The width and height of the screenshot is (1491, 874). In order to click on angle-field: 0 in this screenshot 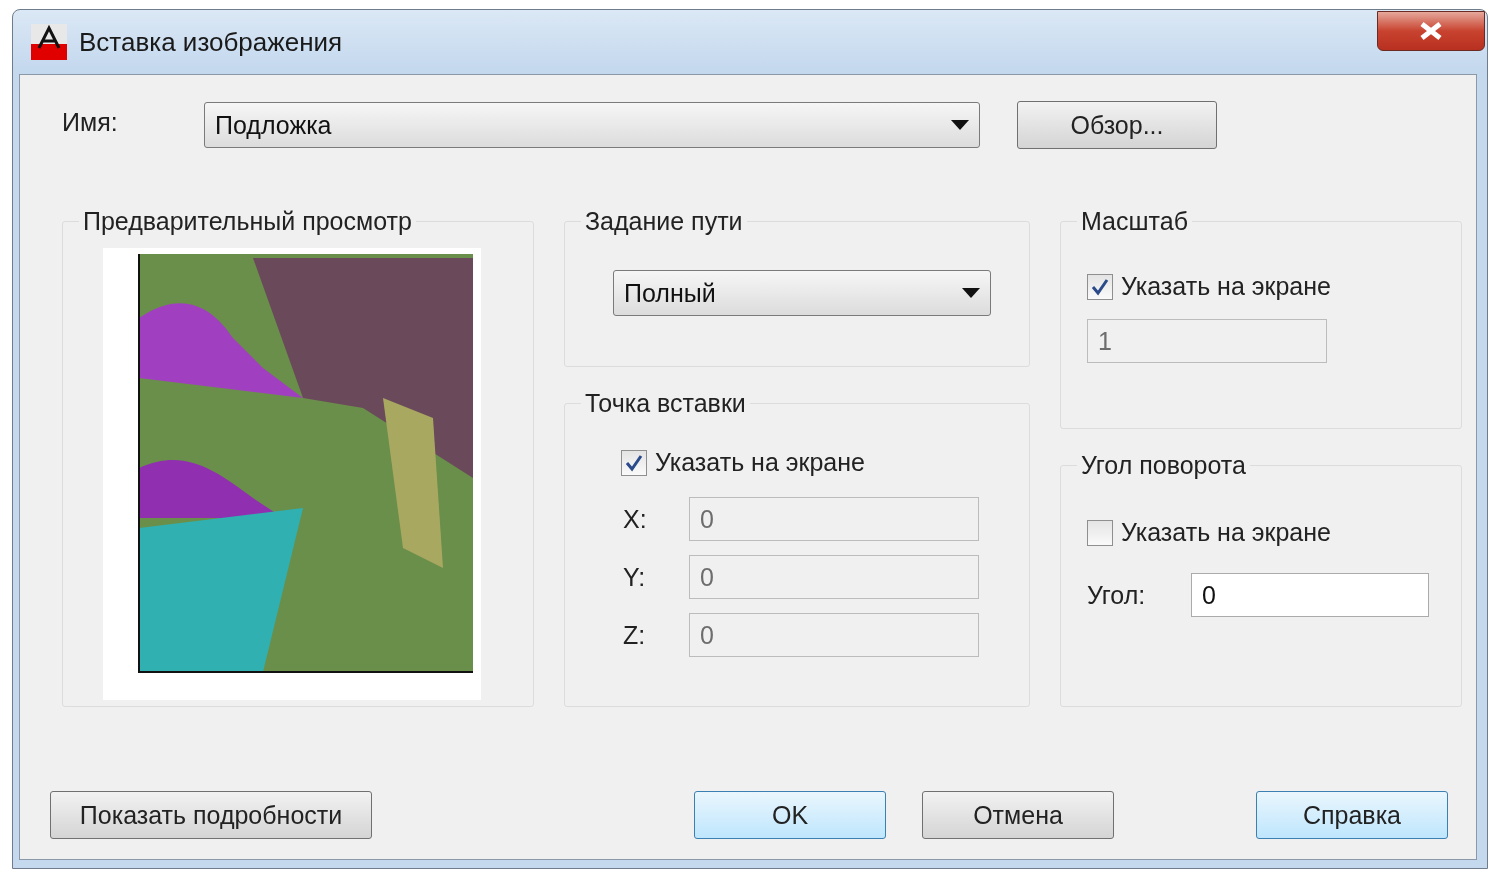, I will do `click(1310, 595)`.